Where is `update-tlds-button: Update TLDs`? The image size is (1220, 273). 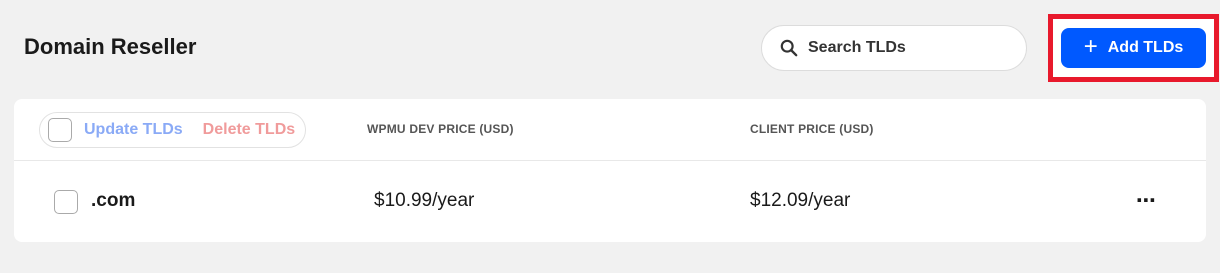
update-tlds-button: Update TLDs is located at coordinates (133, 130).